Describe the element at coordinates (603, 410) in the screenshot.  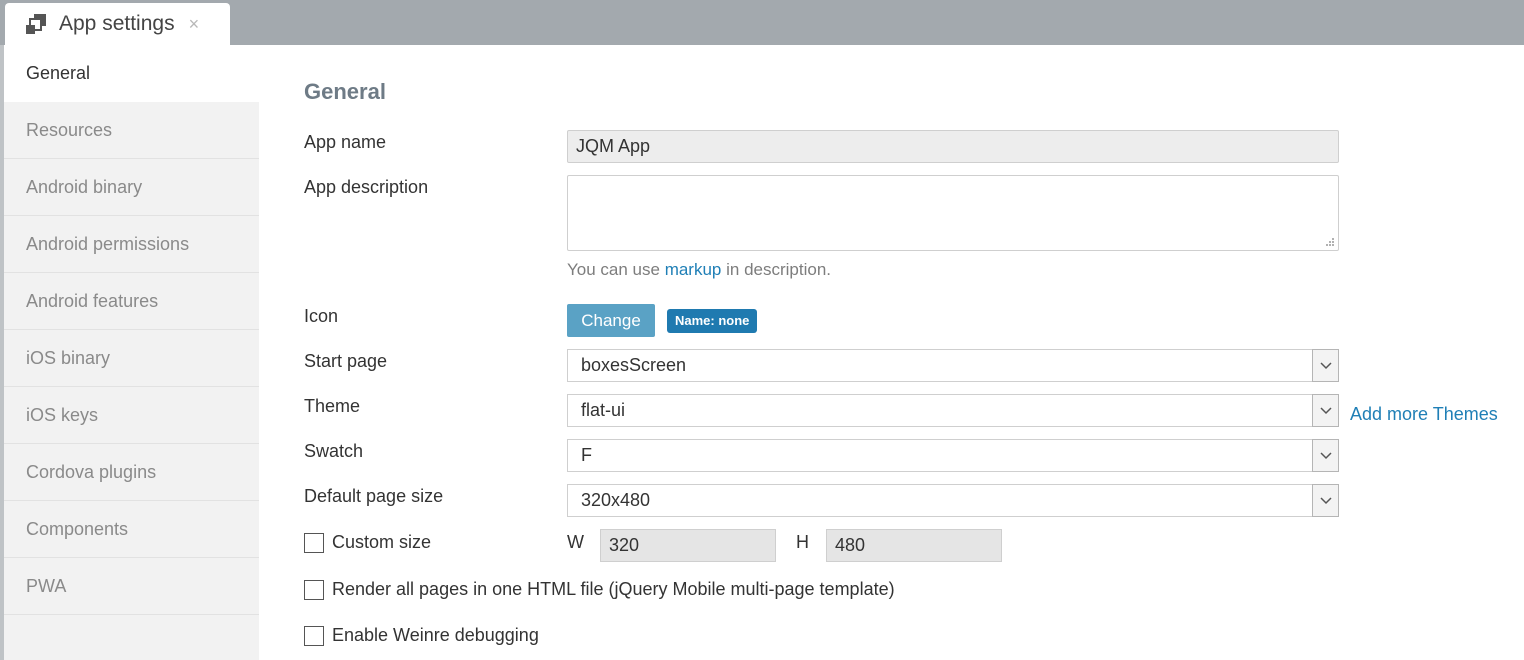
I see `theme-value: flat-ui` at that location.